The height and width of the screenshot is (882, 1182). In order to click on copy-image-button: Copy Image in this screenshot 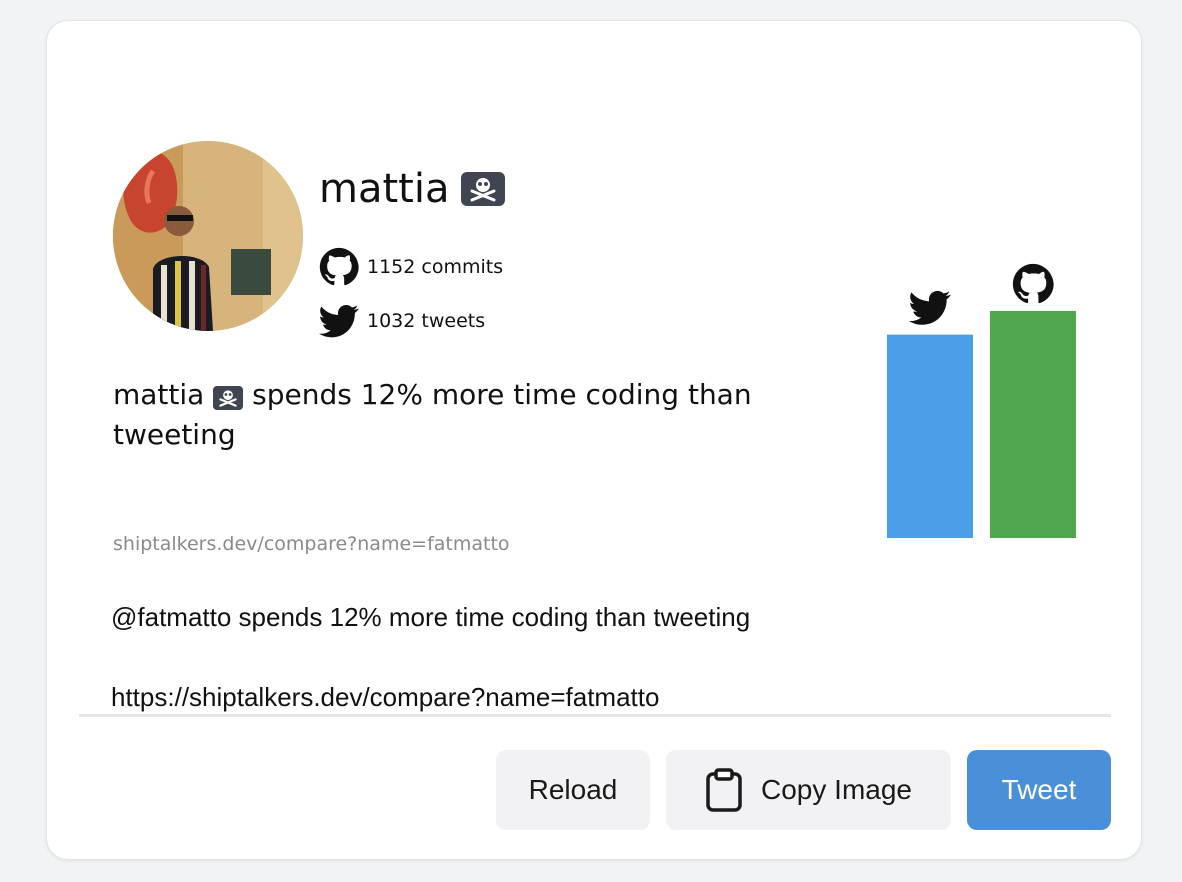, I will do `click(808, 790)`.